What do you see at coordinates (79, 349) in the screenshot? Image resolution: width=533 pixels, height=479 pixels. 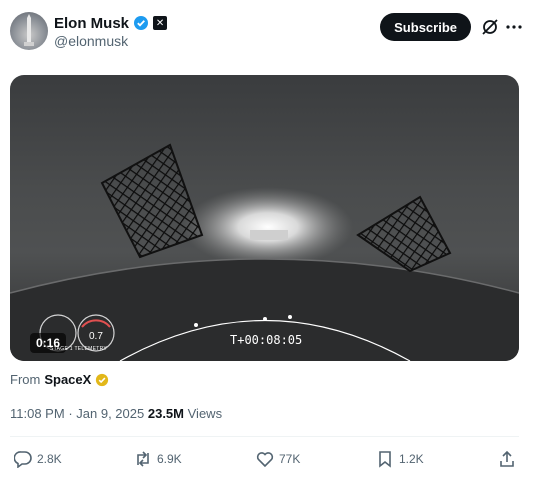 I see `telemetry-label: STAGE 1 TELEMETRY` at bounding box center [79, 349].